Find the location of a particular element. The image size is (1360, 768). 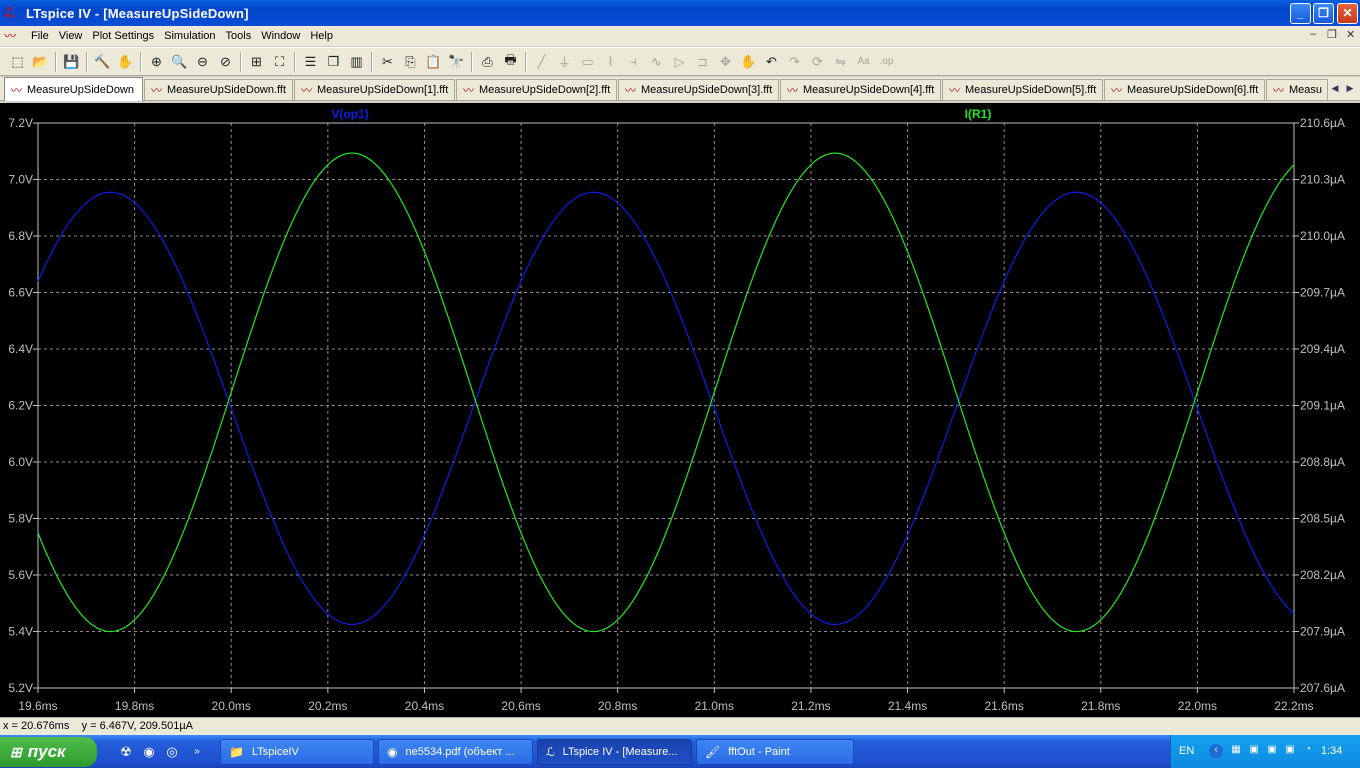

zoom-full-icon: ⛶ is located at coordinates (279, 62).